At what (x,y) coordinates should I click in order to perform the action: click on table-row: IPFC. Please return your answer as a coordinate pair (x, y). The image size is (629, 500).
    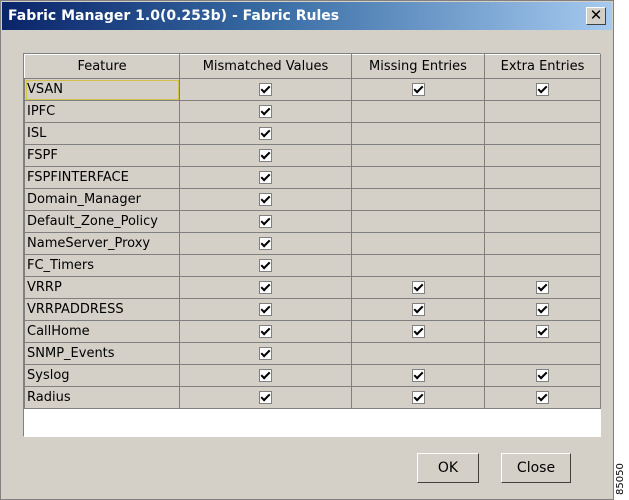
    Looking at the image, I should click on (312, 111).